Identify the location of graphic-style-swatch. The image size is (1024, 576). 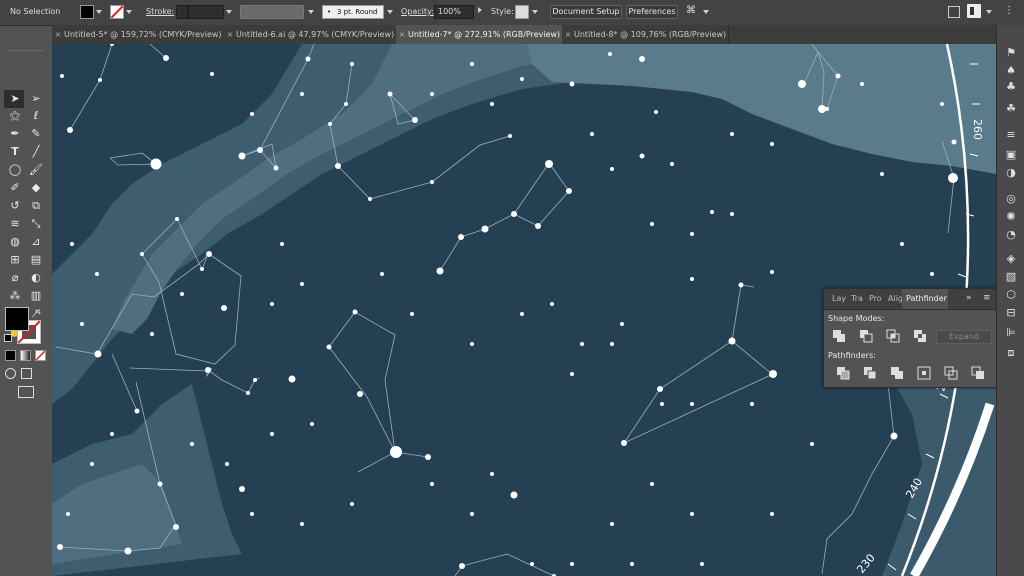
(522, 12).